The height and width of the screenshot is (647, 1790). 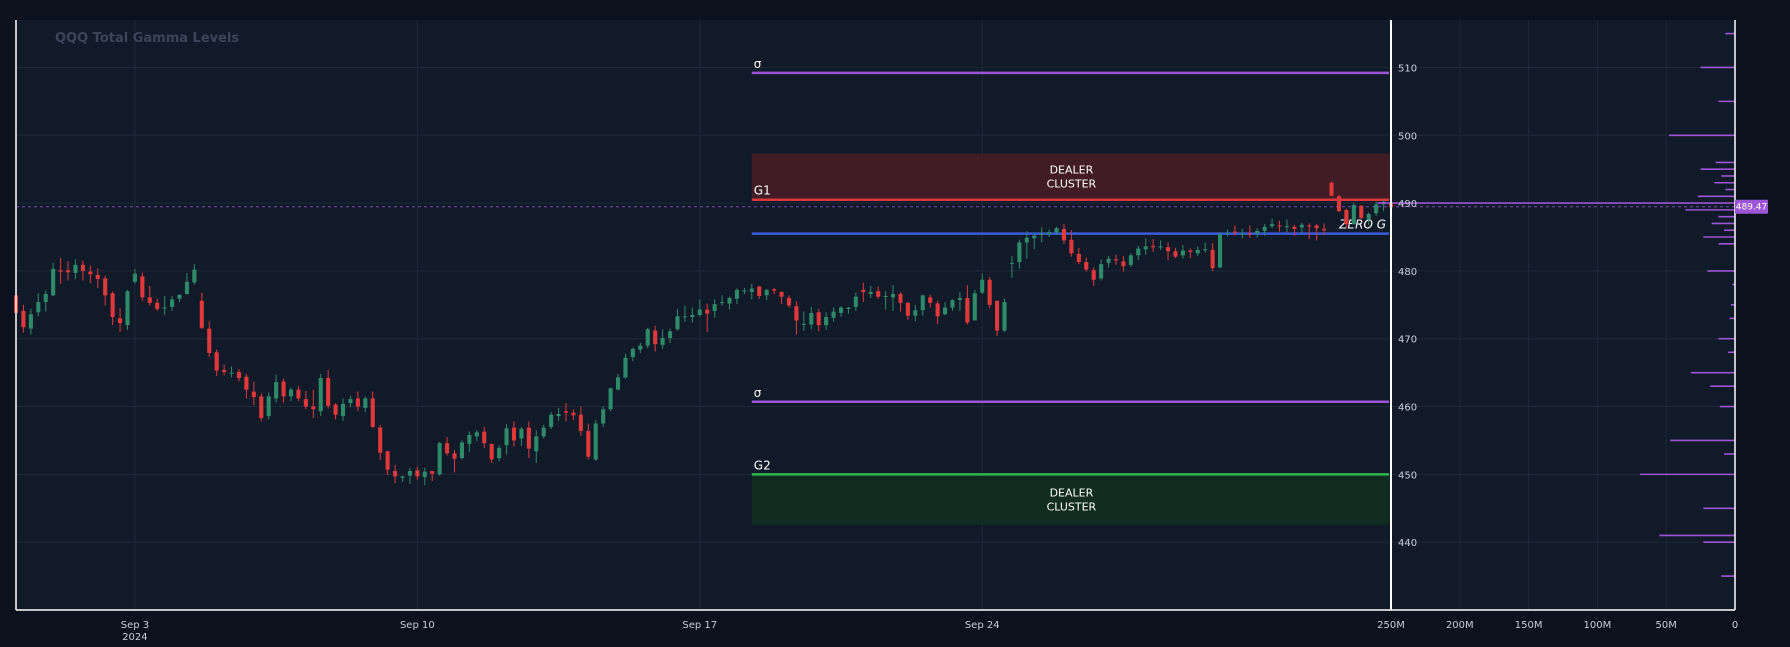 I want to click on y-tick-label: 480, so click(x=1407, y=272).